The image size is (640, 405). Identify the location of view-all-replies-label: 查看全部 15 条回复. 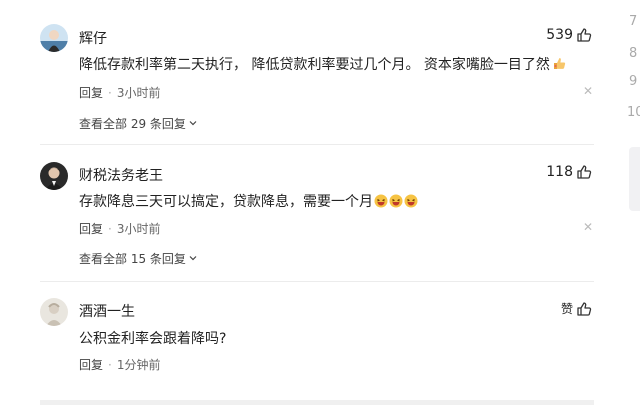
(132, 259).